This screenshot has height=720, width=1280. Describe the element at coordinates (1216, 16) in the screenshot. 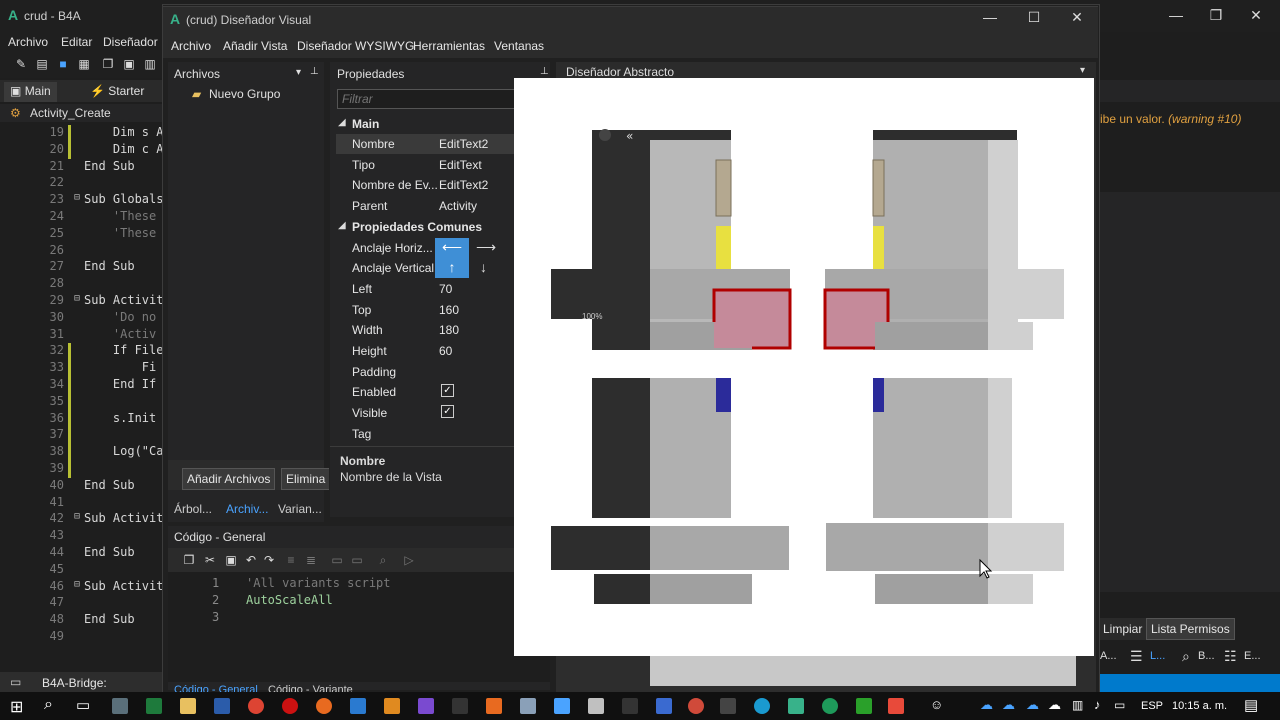

I see `restore-icon: ❐` at that location.